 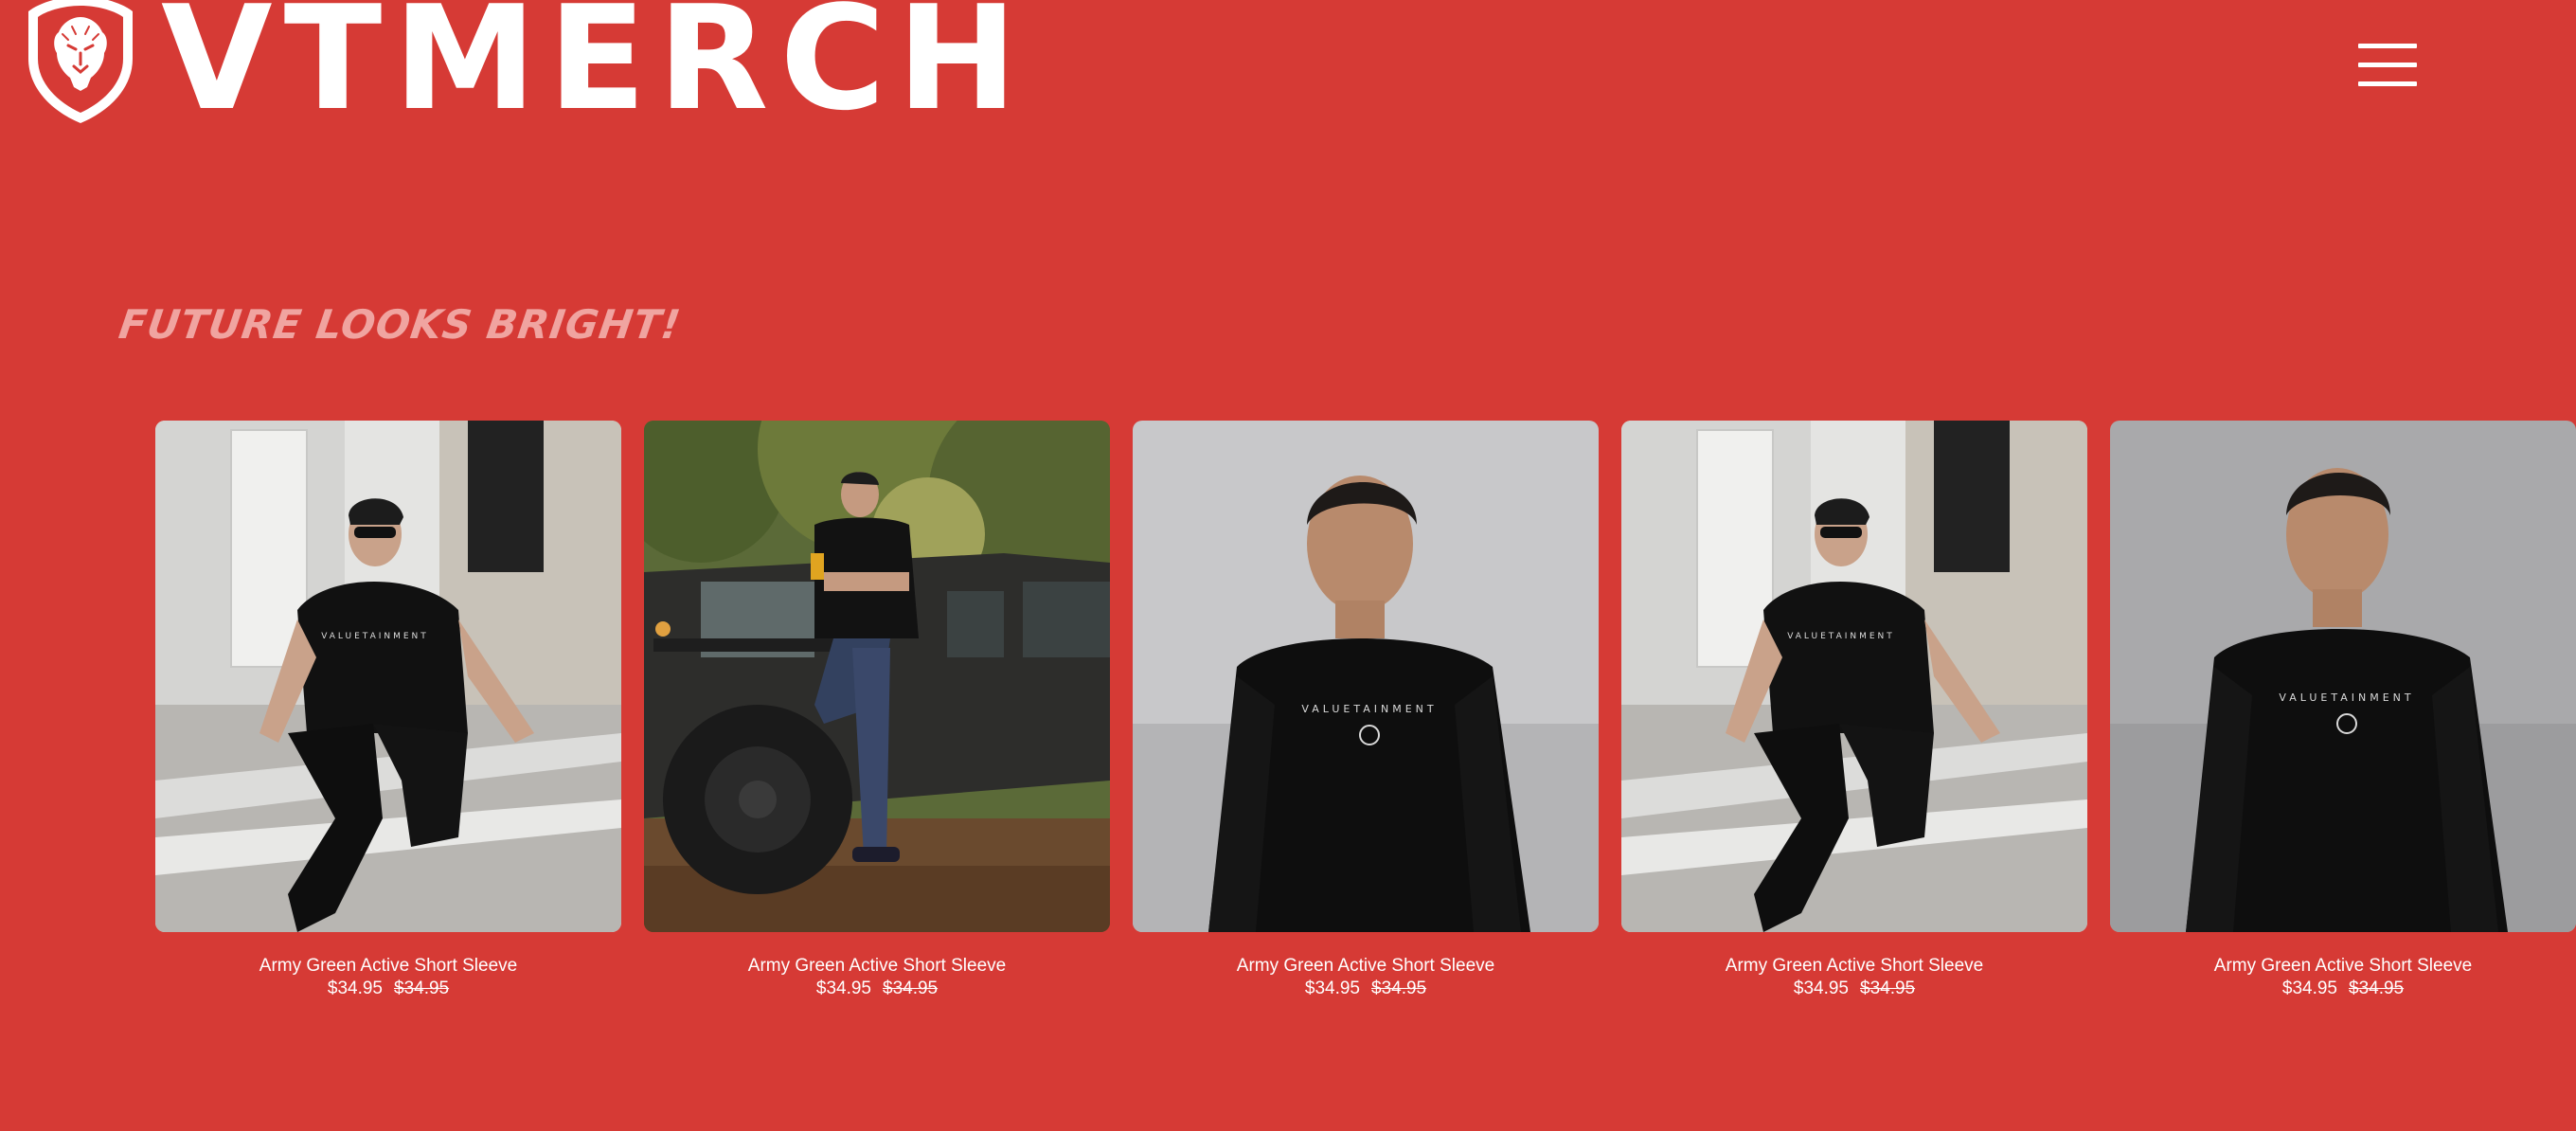 I want to click on lion-shield-logo, so click(x=80, y=63).